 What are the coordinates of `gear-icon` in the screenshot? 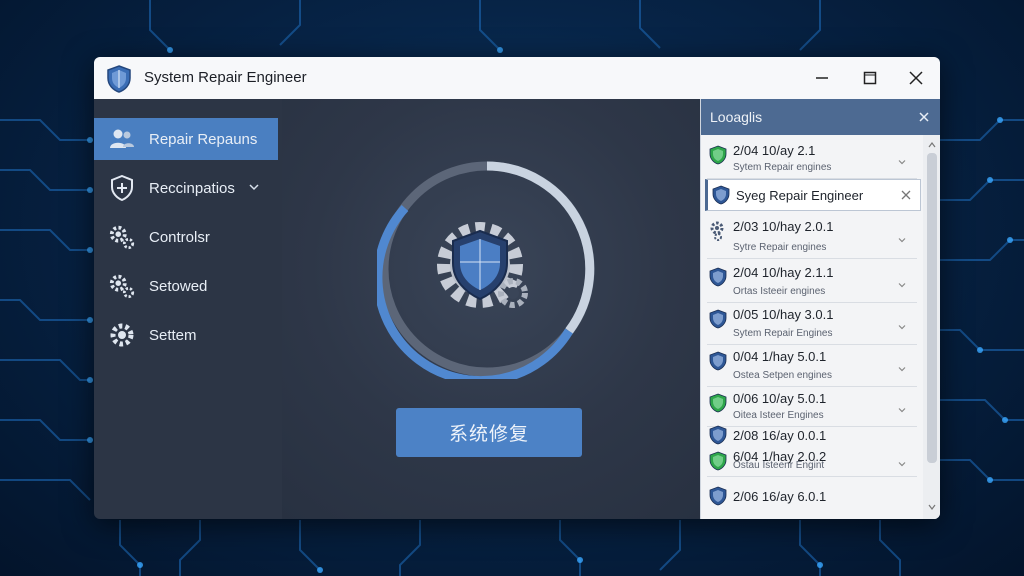 It's located at (122, 335).